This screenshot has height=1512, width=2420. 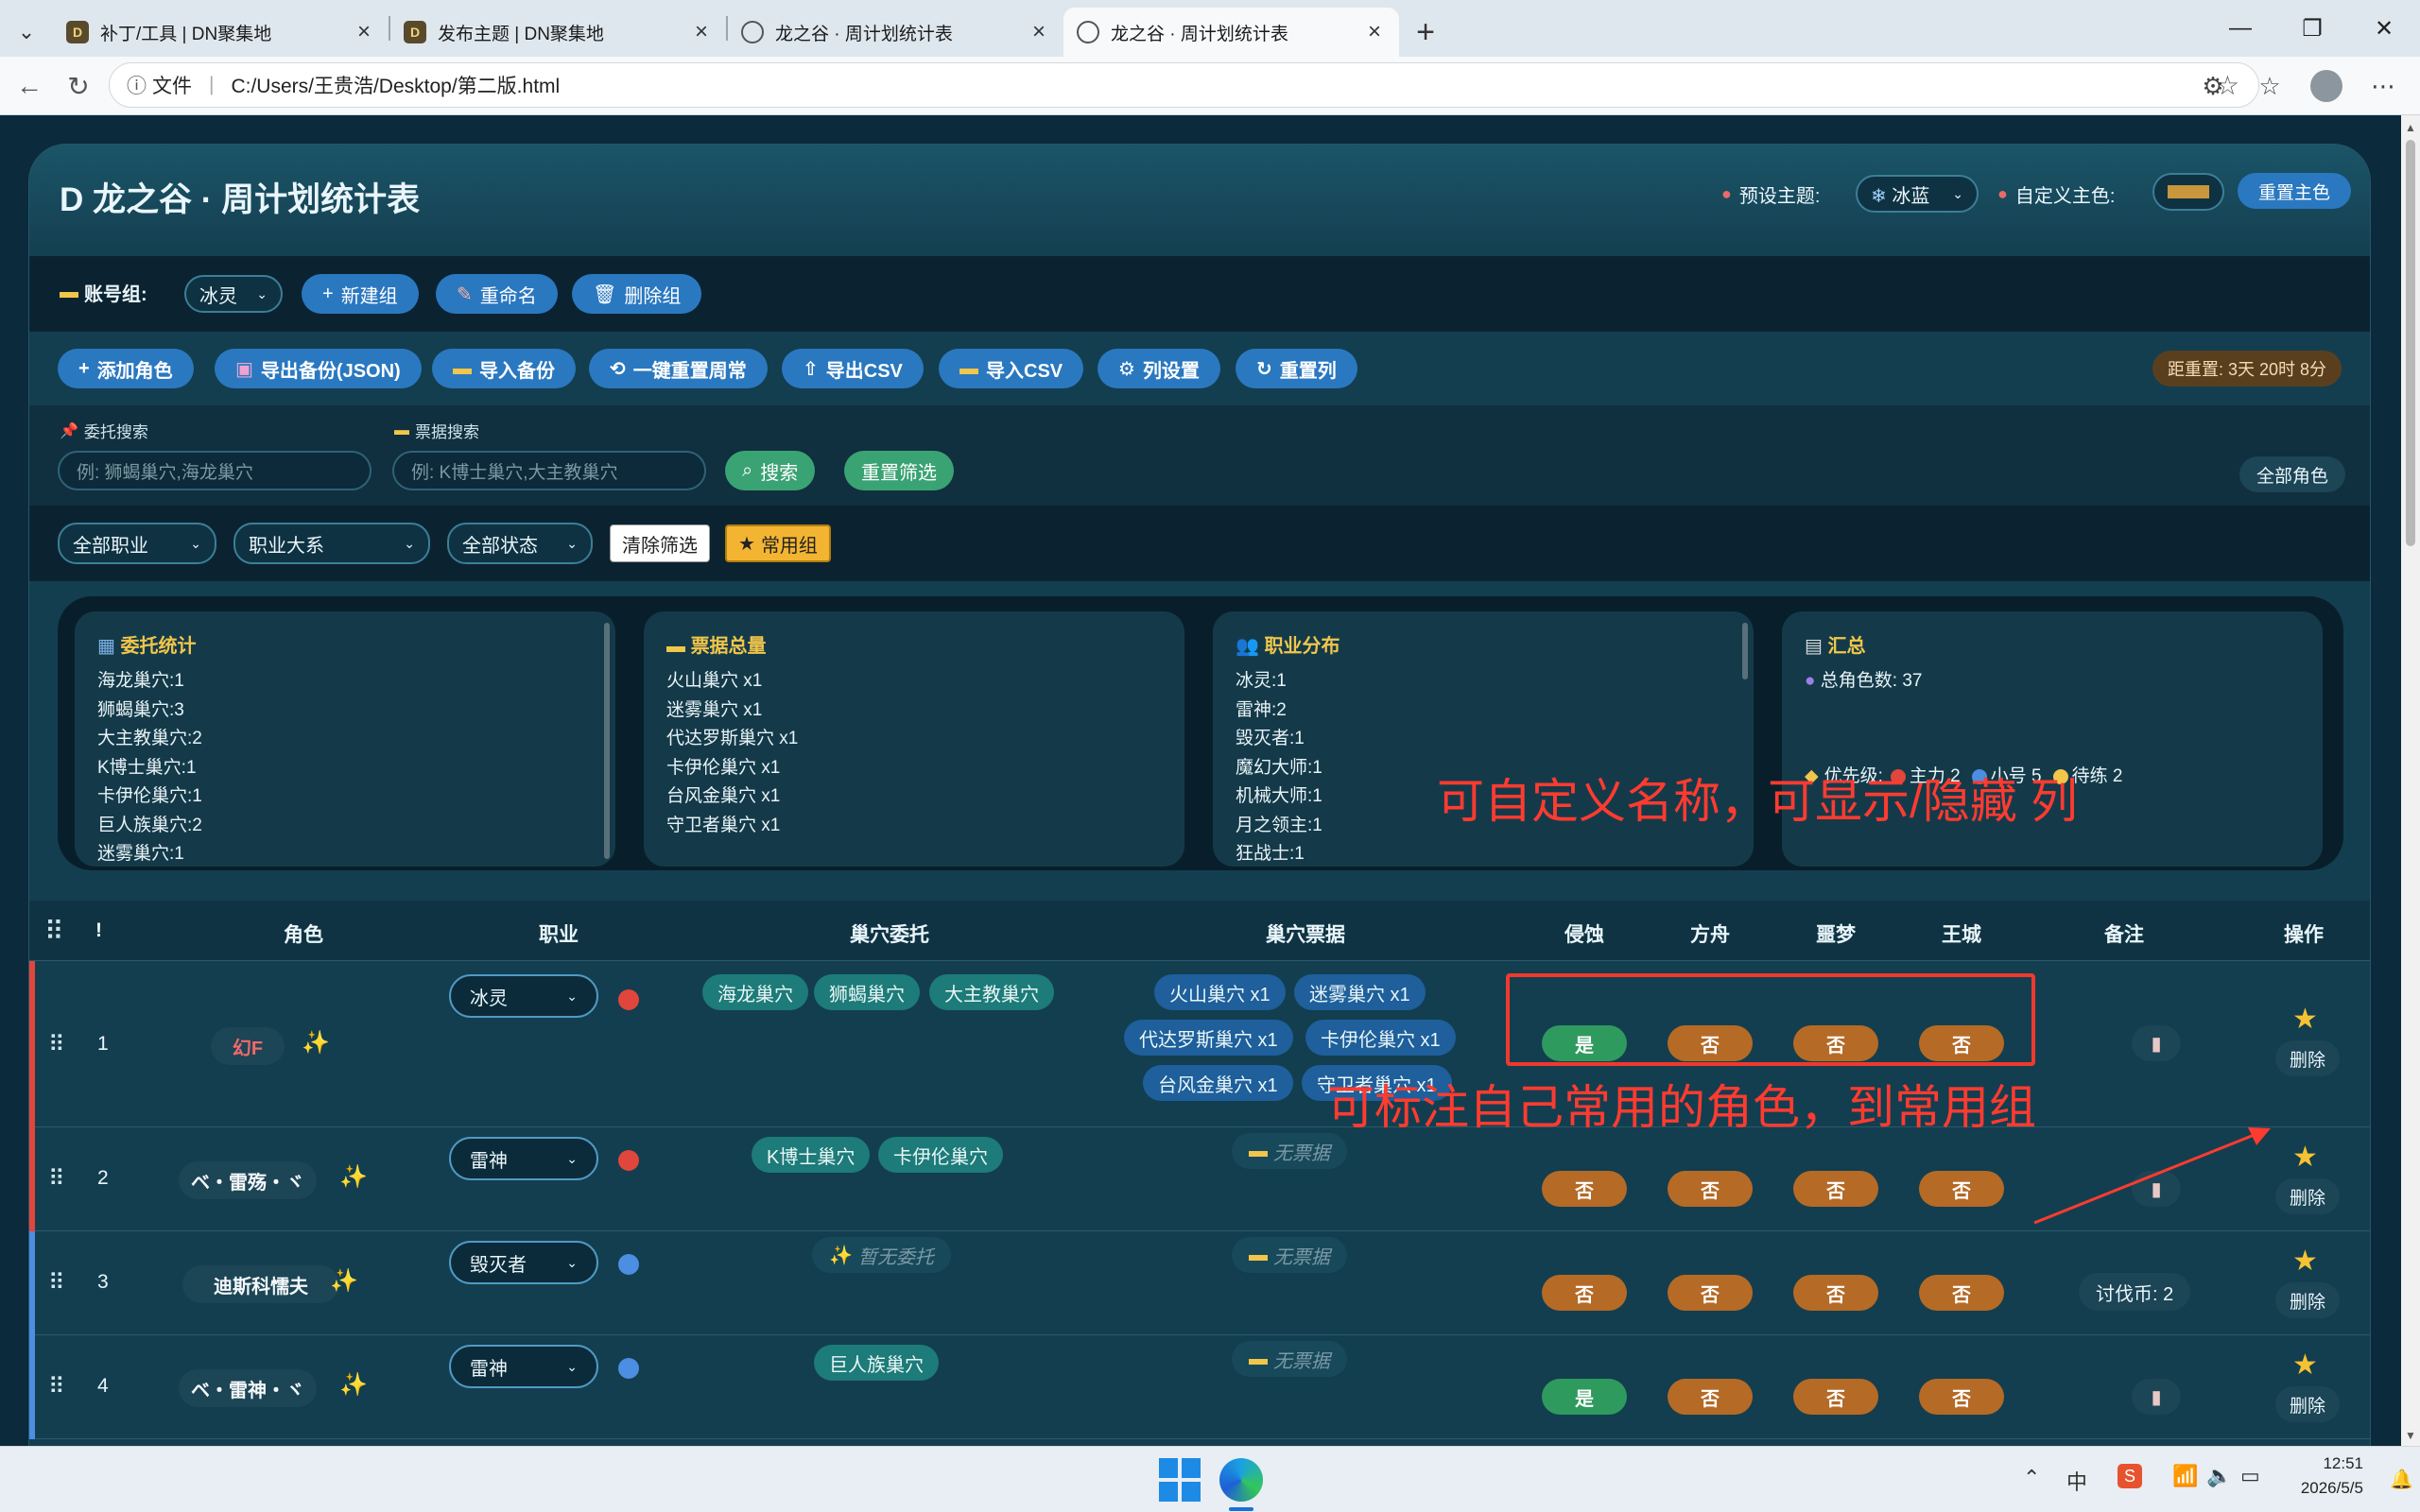 What do you see at coordinates (1159, 368) in the screenshot?
I see `column-settings-button: ⚙ 列设置` at bounding box center [1159, 368].